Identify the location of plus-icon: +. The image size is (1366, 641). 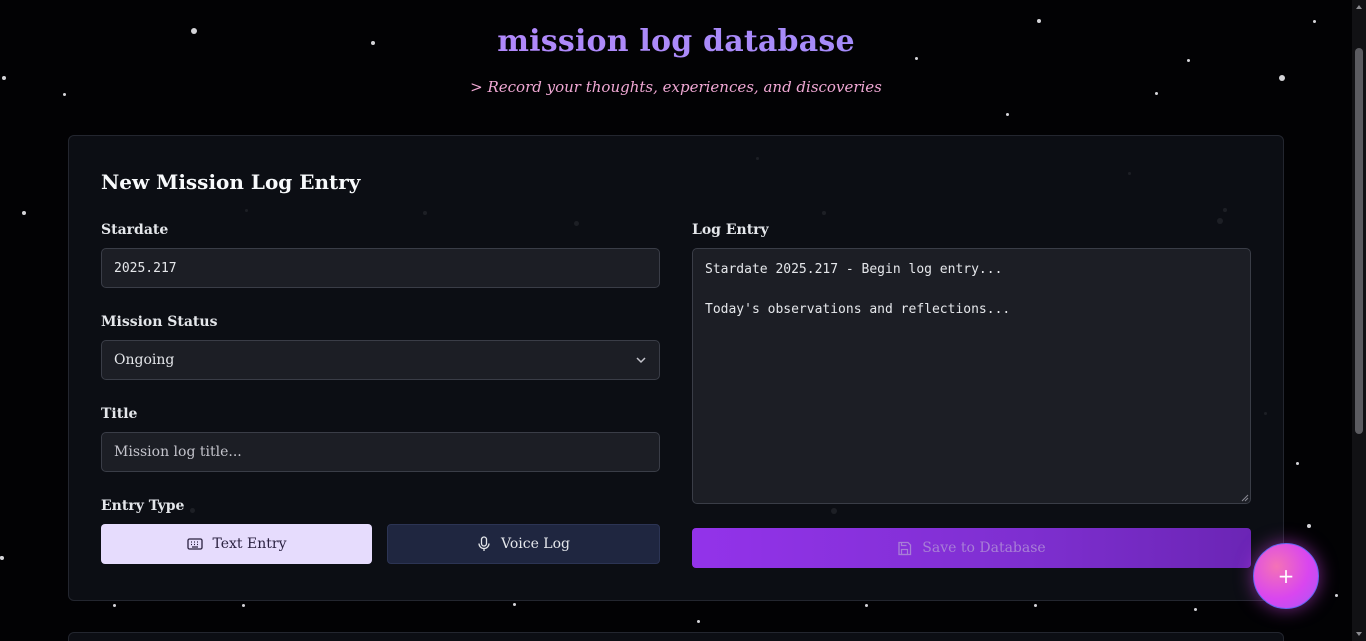
(1286, 576).